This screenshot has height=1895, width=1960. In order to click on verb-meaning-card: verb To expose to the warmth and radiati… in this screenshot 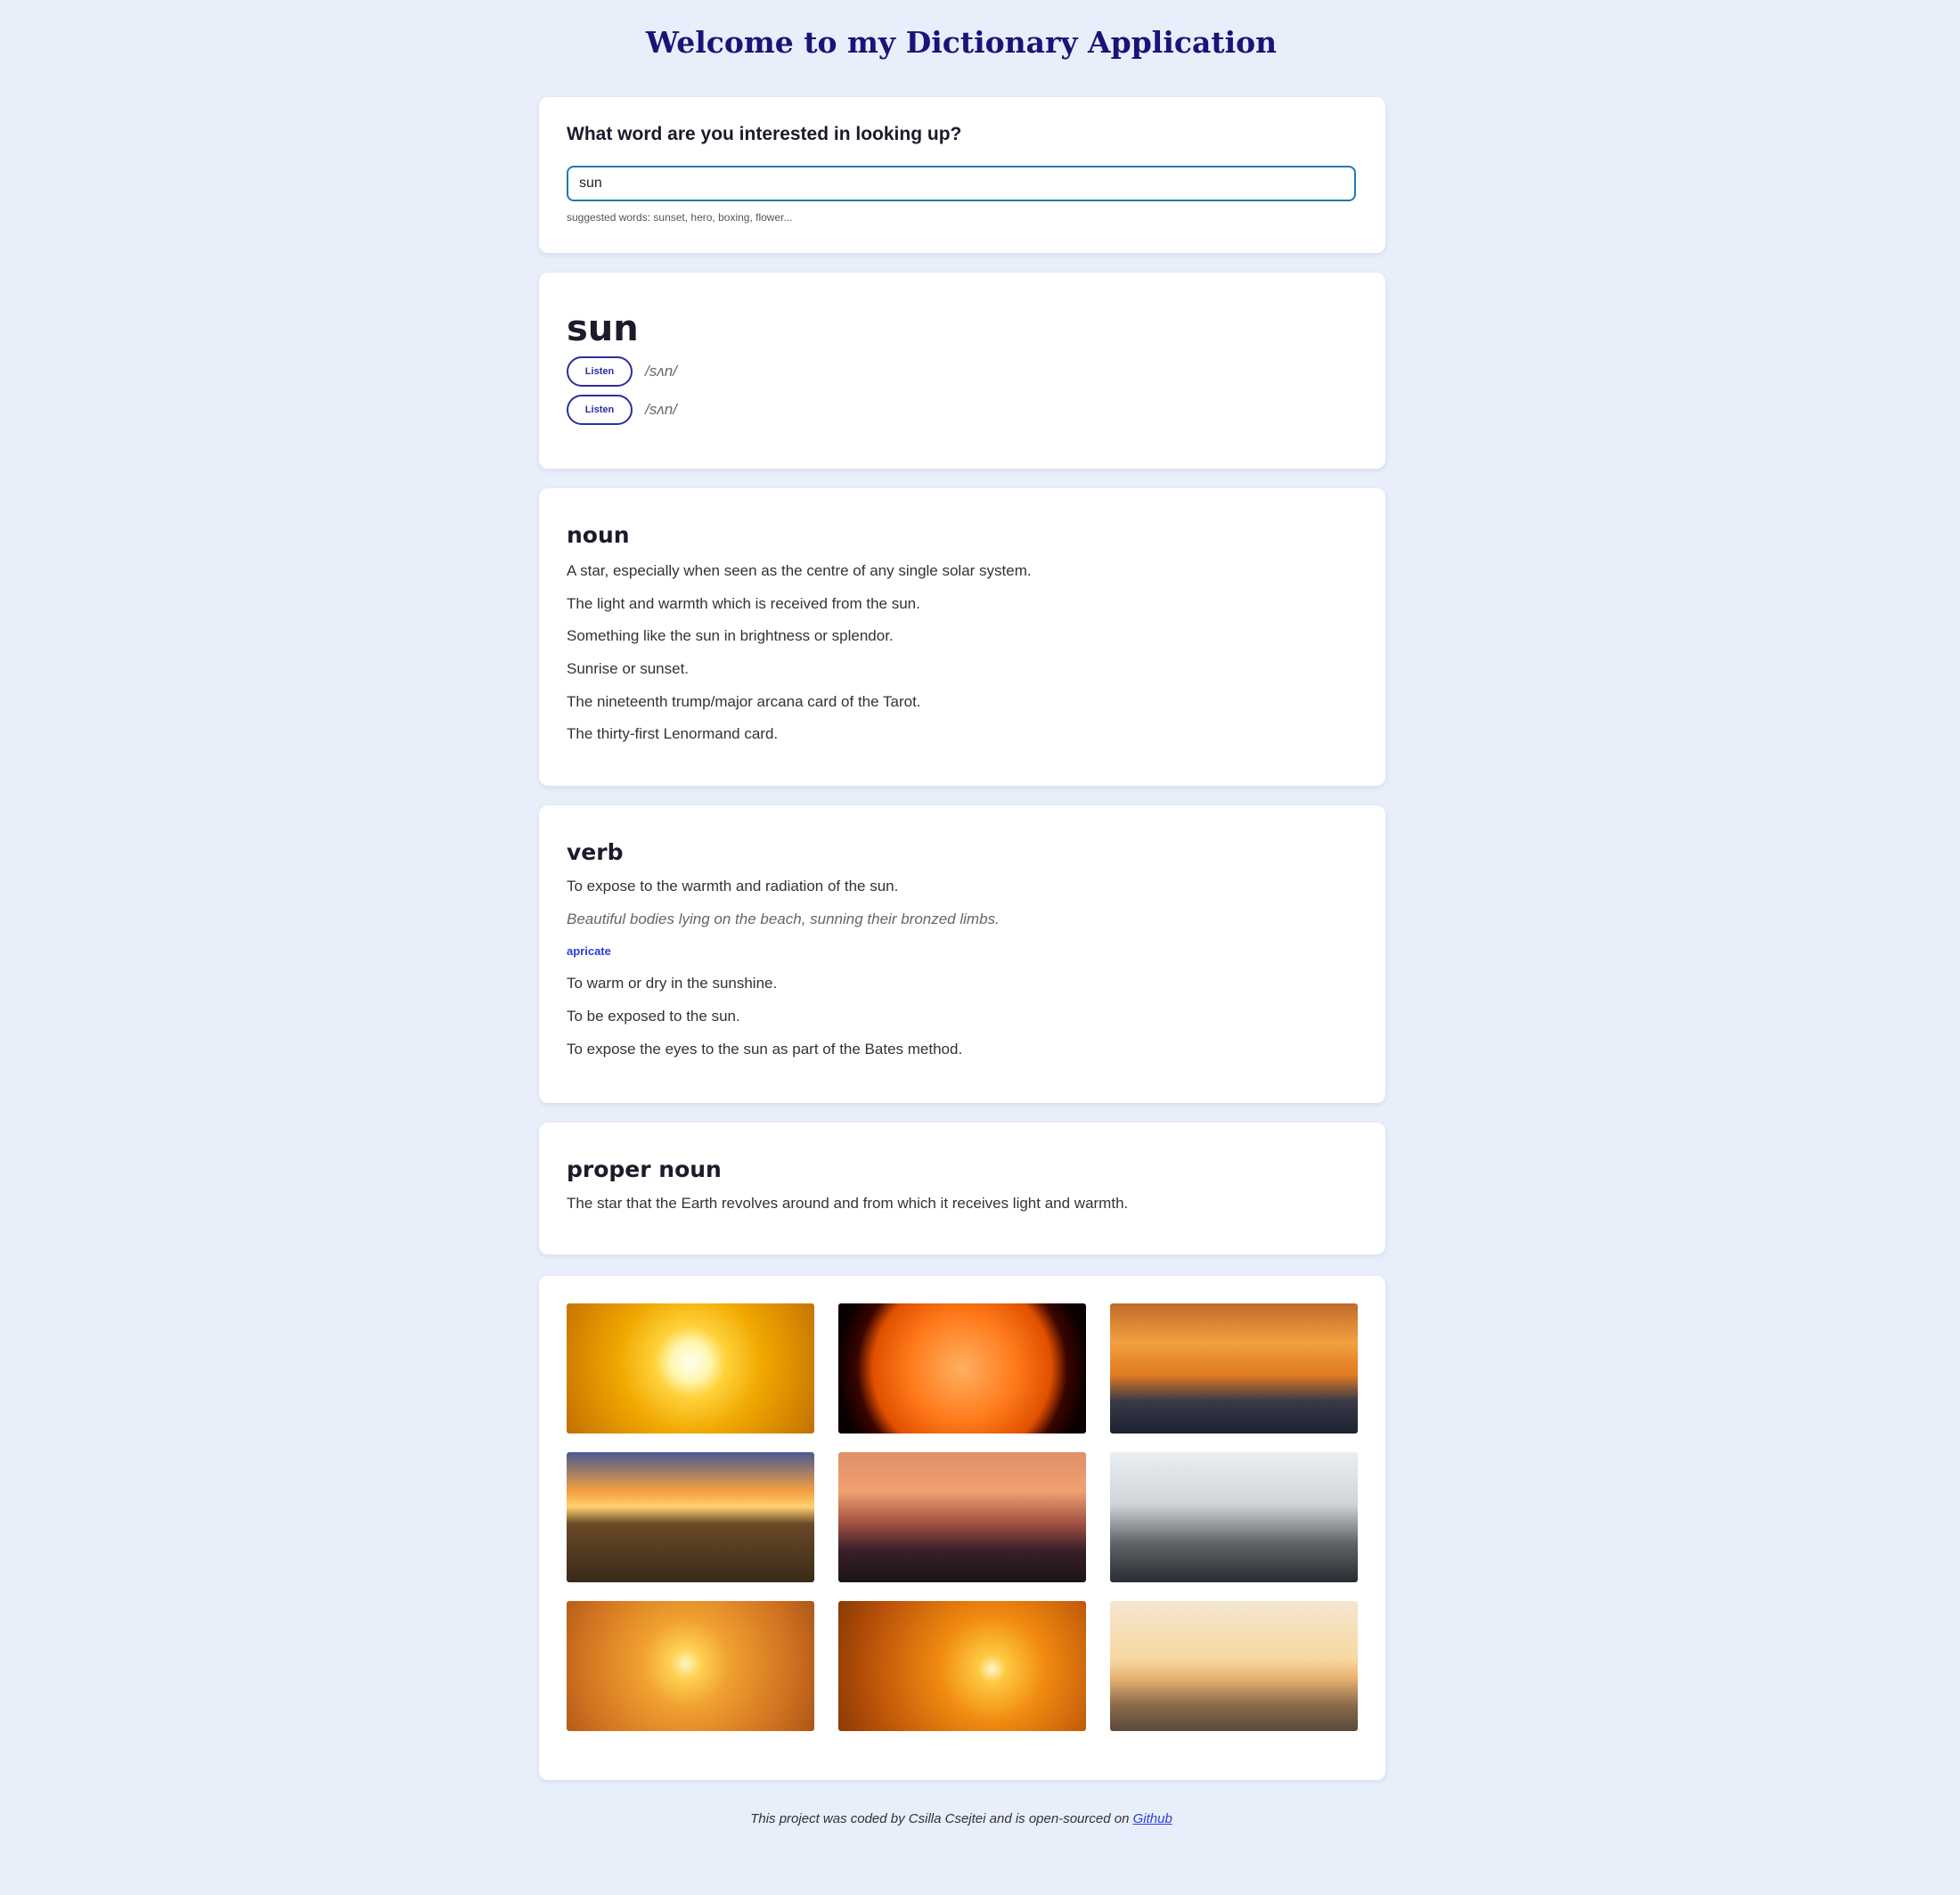, I will do `click(962, 954)`.